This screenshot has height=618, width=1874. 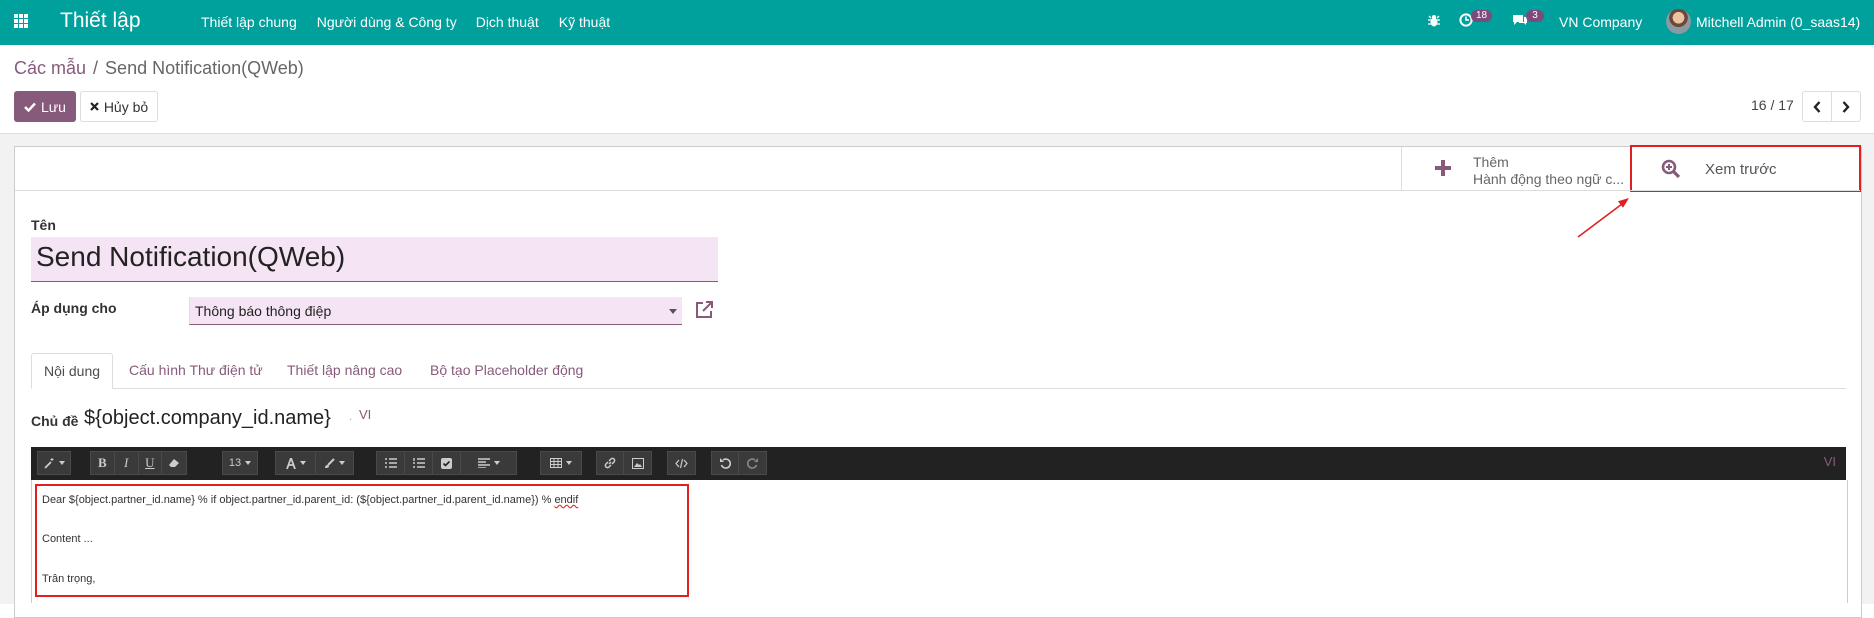 What do you see at coordinates (207, 418) in the screenshot?
I see `subject-input: ${object.company_id.name}` at bounding box center [207, 418].